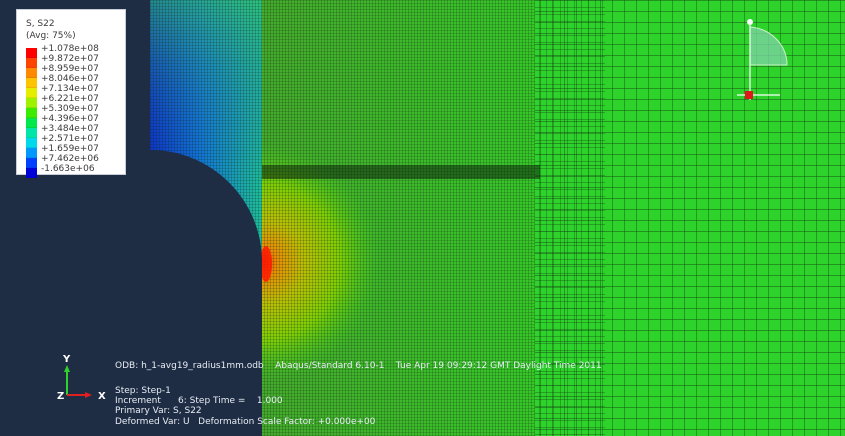  Describe the element at coordinates (750, 22) in the screenshot. I see `view-top-knob-icon` at that location.